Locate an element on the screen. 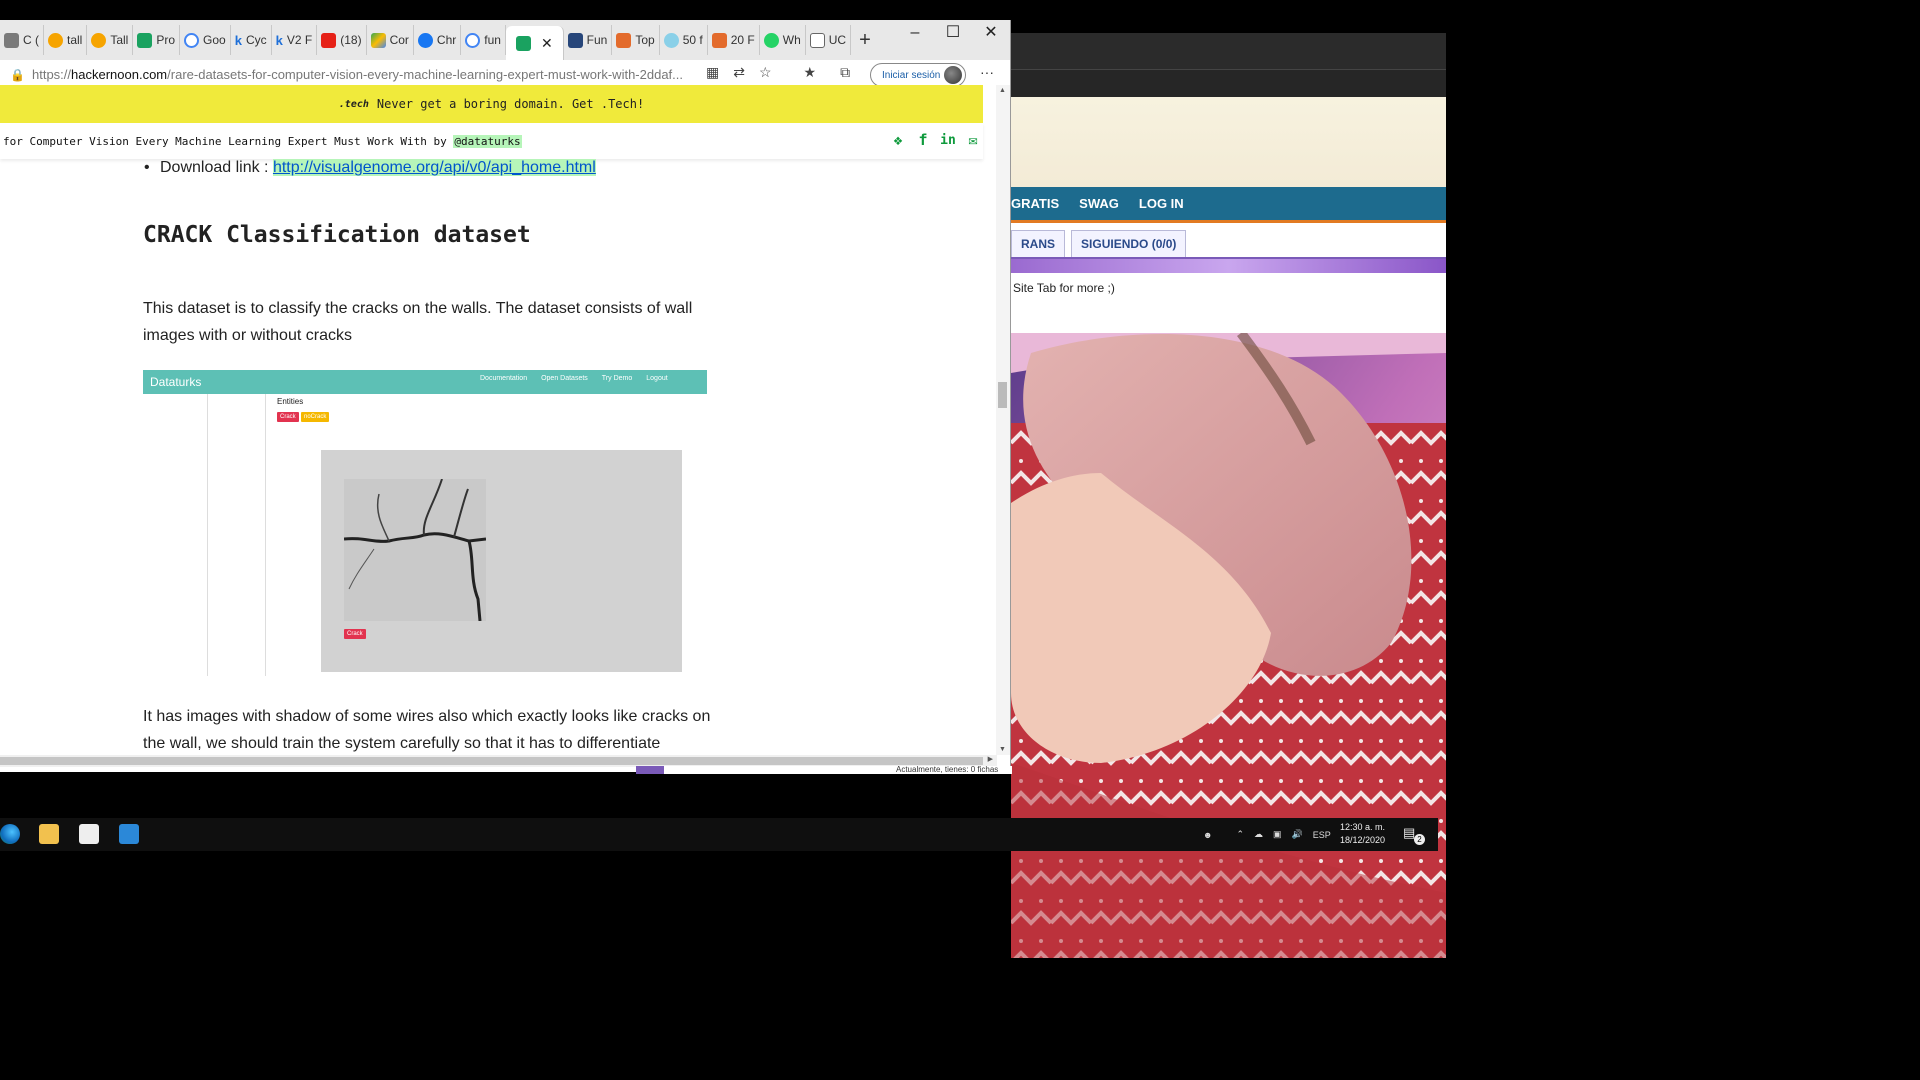 The height and width of the screenshot is (1080, 1920). tab-label: Cyc is located at coordinates (256, 40).